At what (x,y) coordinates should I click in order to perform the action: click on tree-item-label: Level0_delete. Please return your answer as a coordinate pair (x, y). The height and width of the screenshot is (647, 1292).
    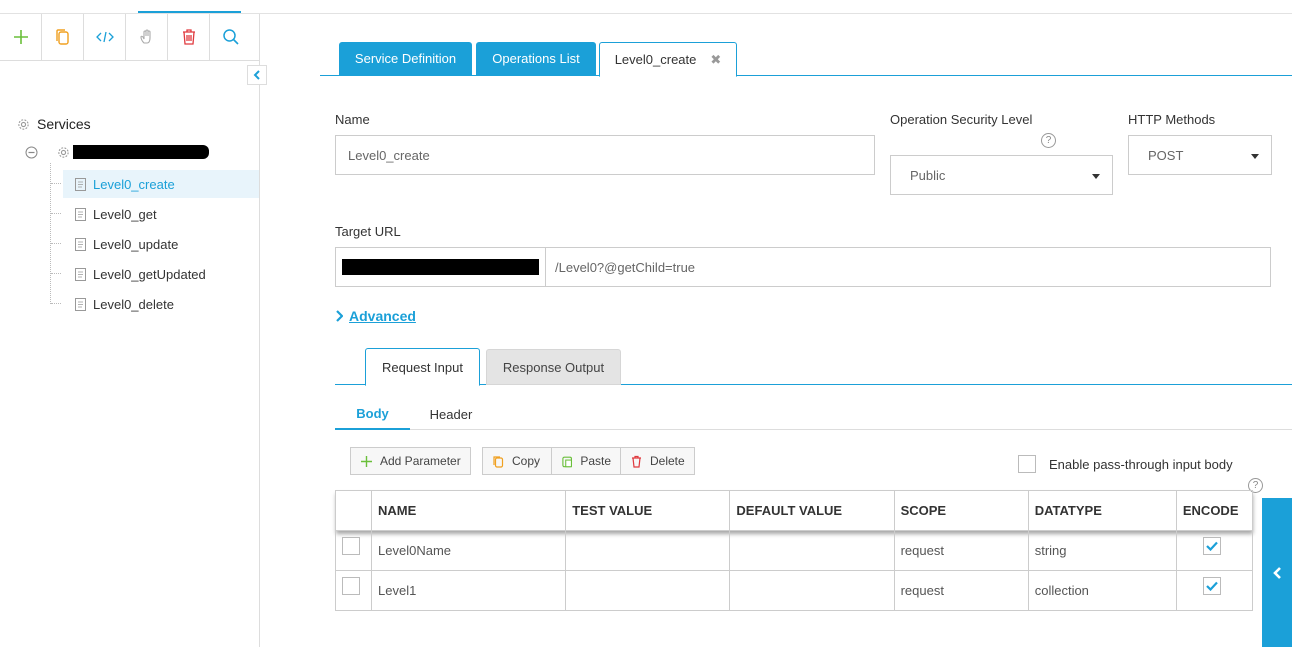
    Looking at the image, I should click on (133, 304).